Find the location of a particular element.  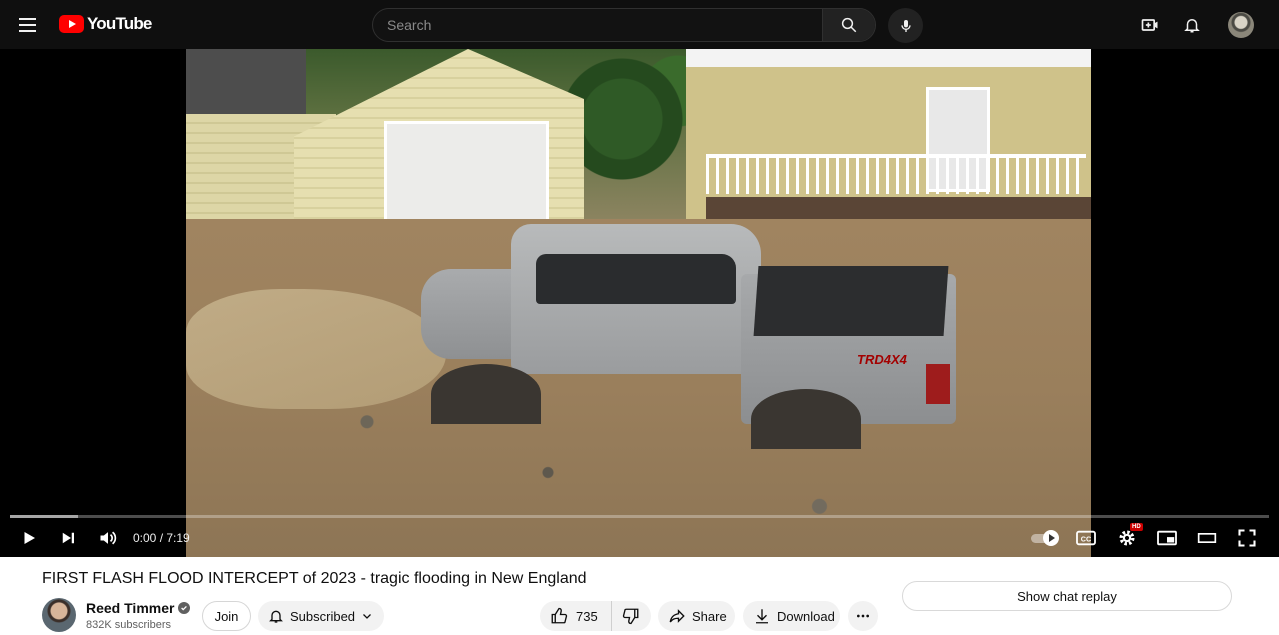

bell-icon is located at coordinates (1192, 26).